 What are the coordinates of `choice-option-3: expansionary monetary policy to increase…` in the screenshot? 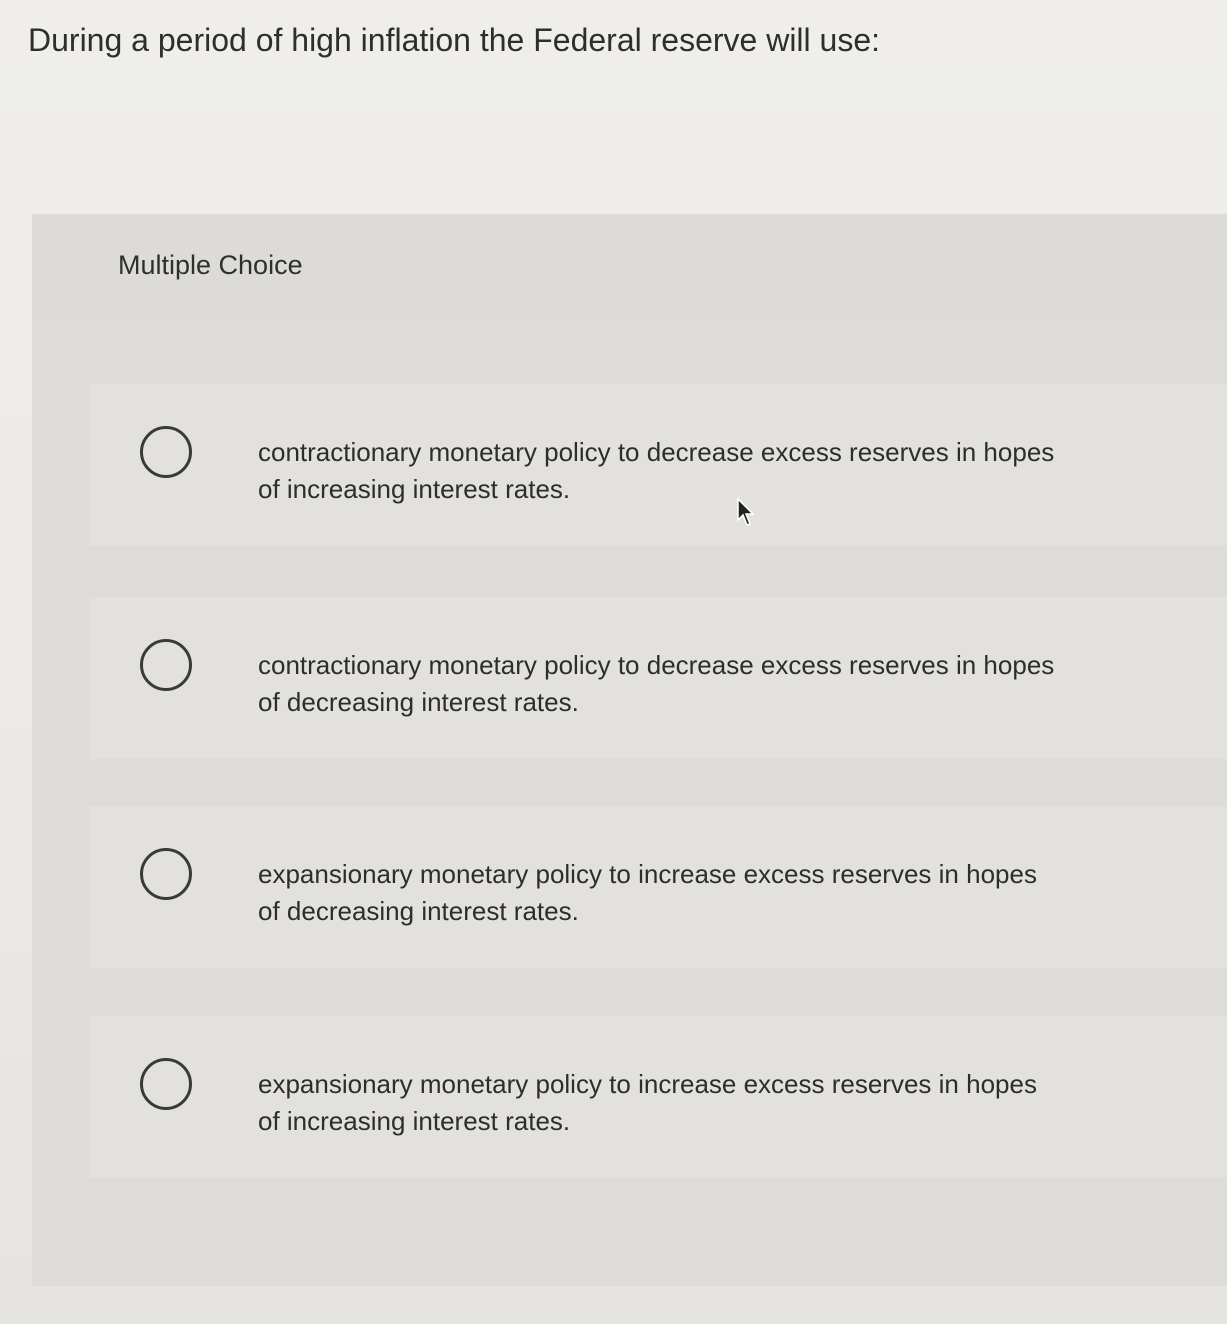 It's located at (658, 887).